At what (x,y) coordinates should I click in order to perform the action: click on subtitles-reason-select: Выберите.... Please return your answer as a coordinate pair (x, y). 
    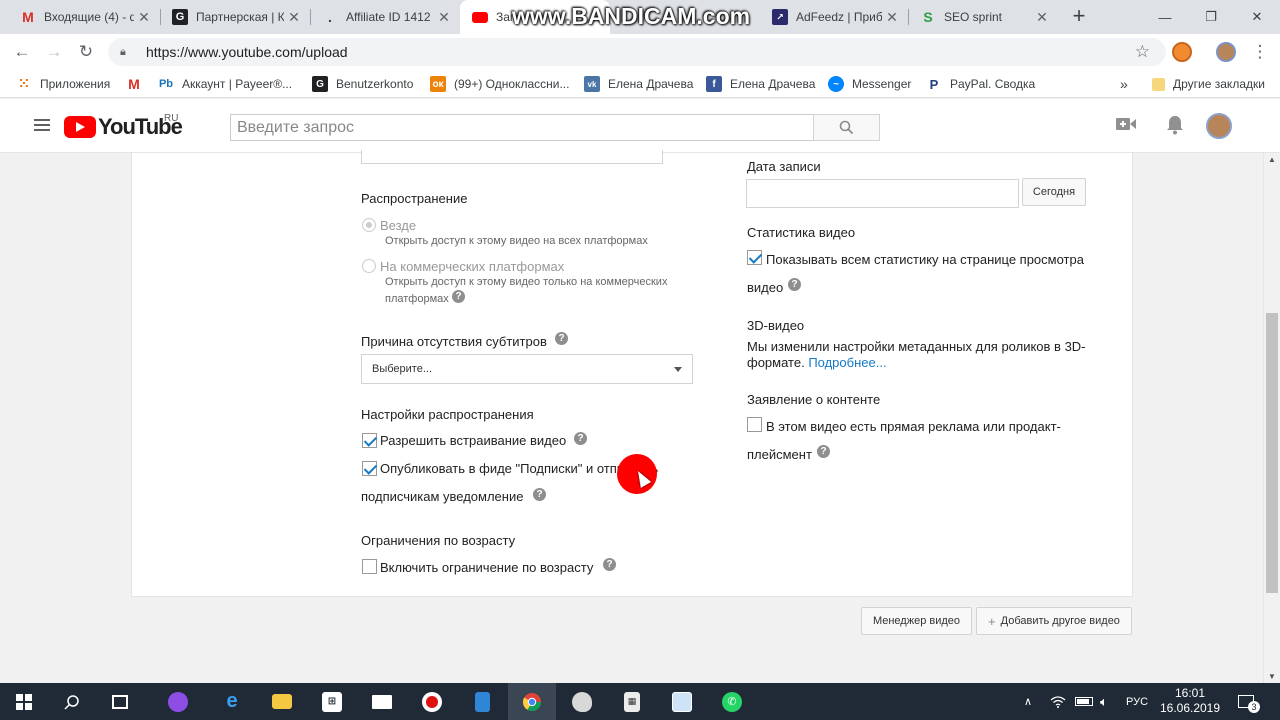
    Looking at the image, I should click on (527, 369).